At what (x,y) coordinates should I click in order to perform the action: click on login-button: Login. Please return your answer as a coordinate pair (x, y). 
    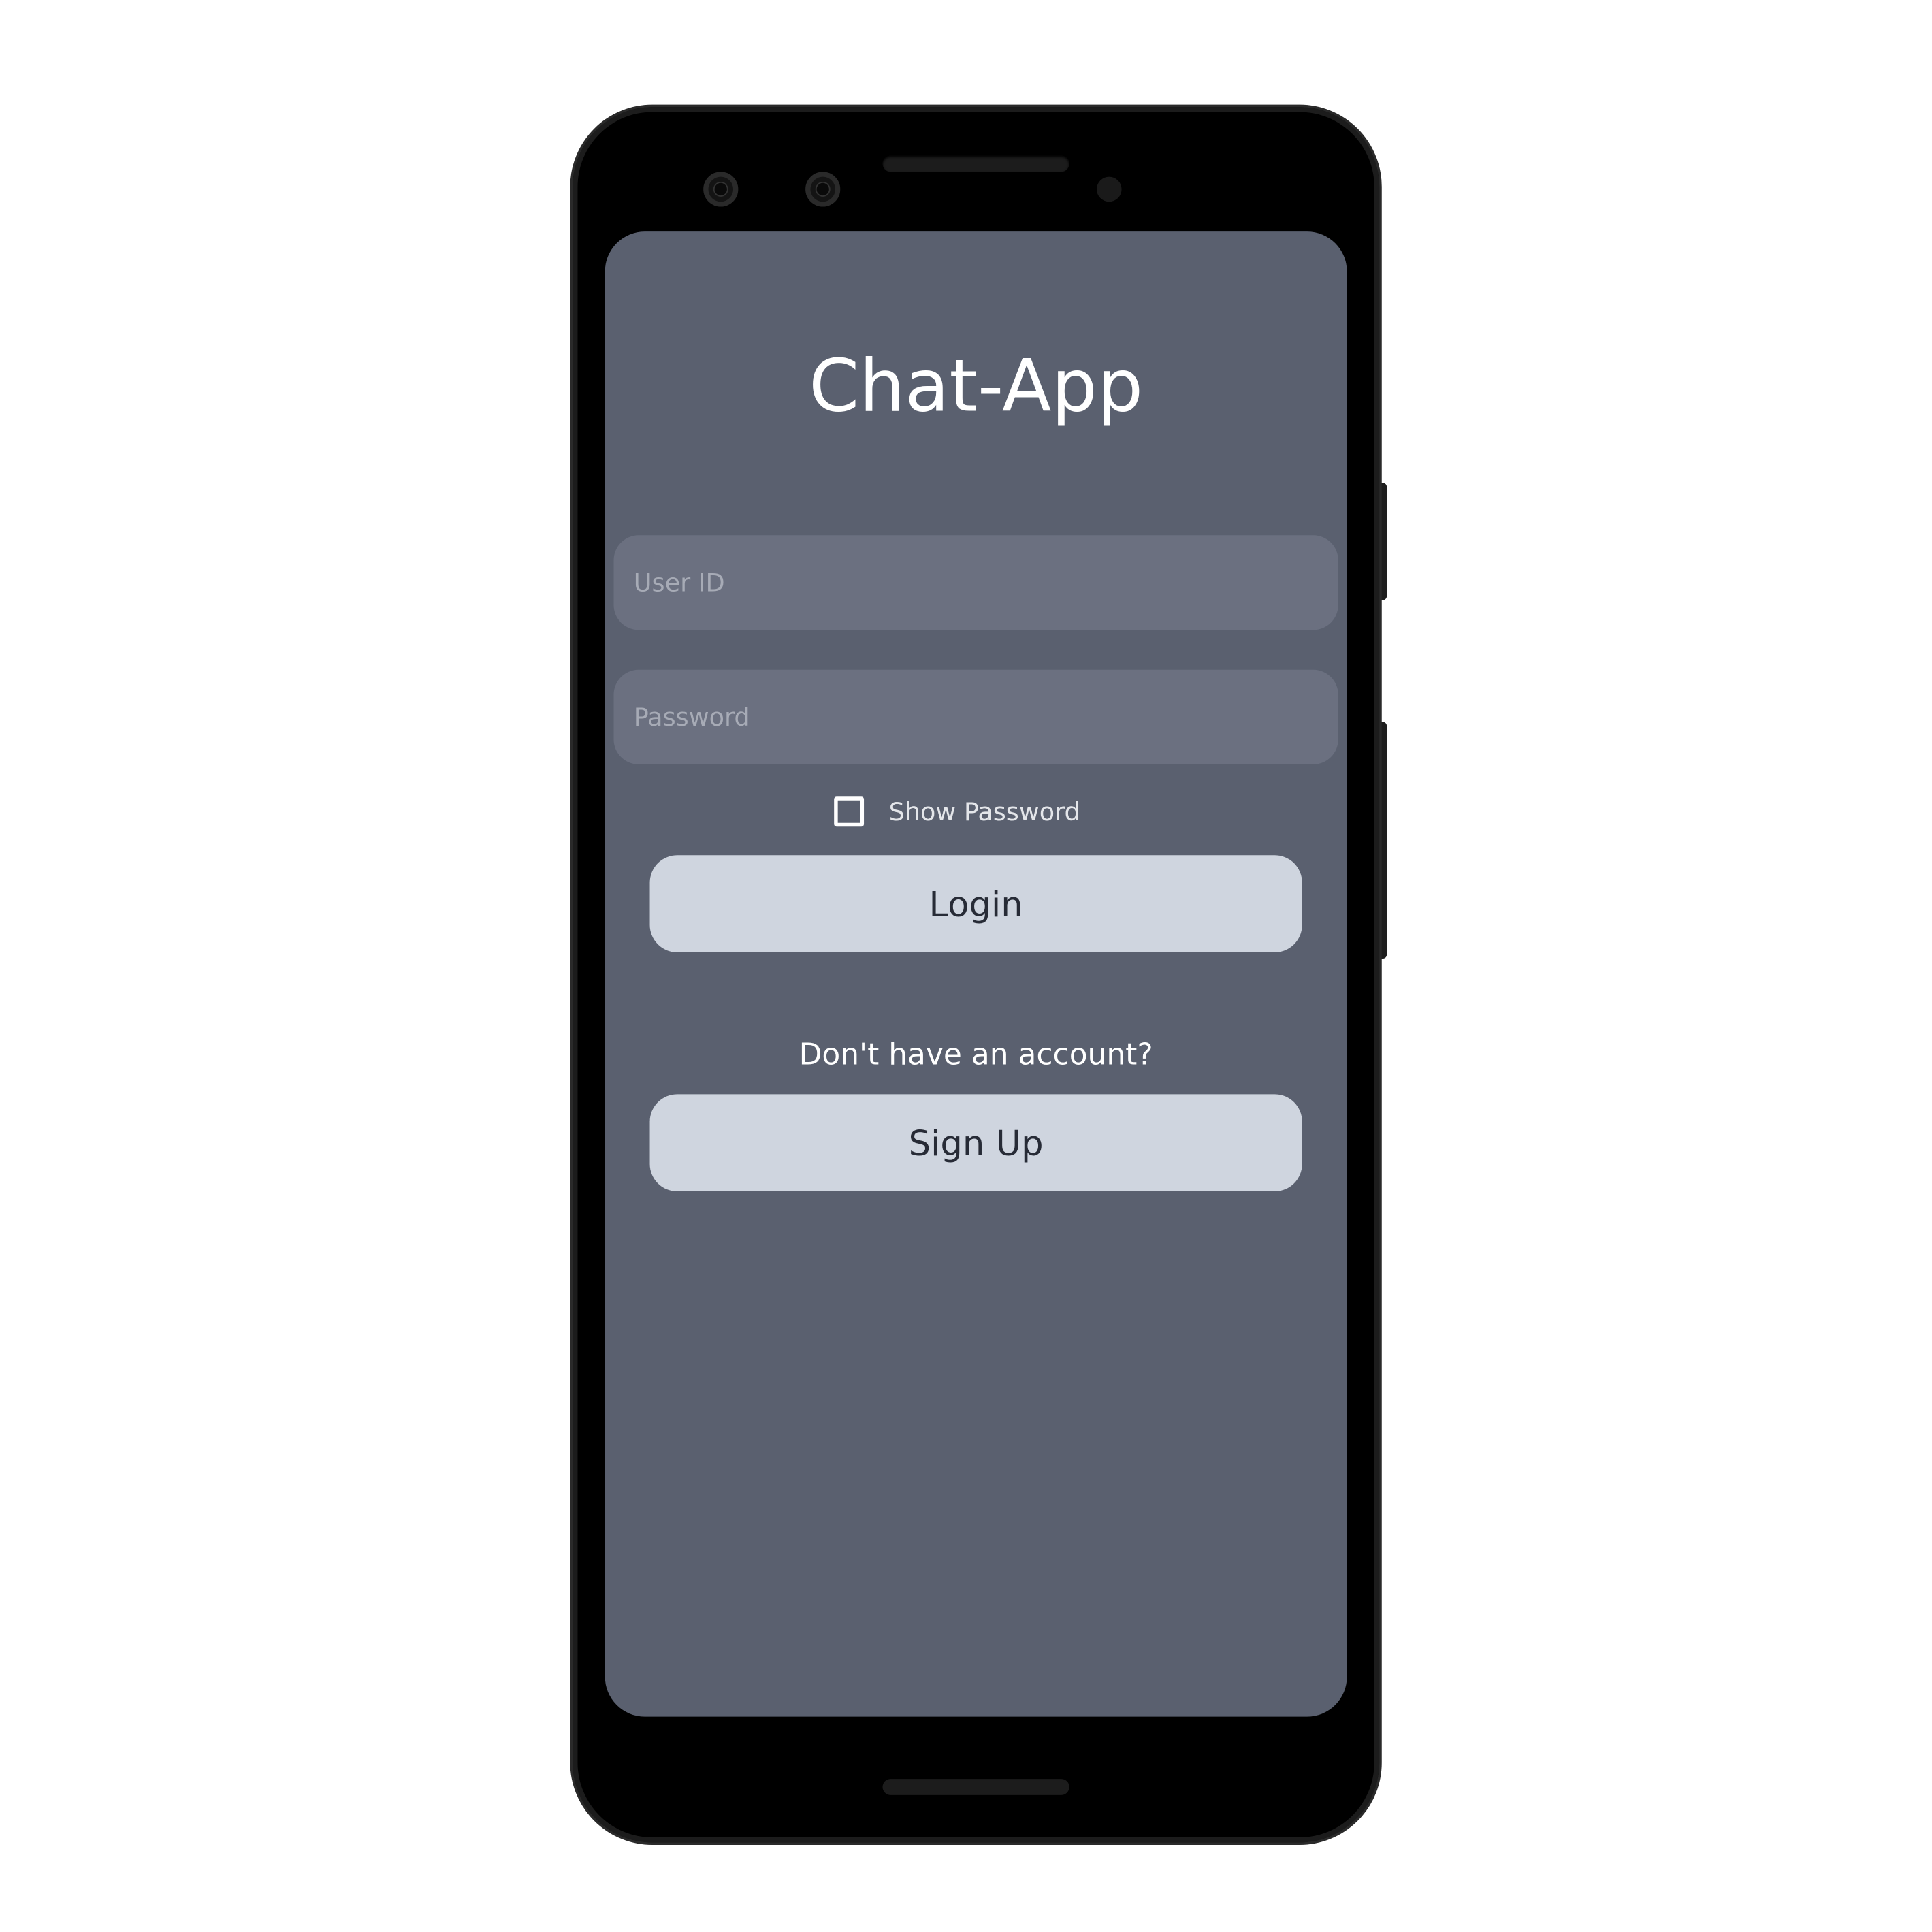
    Looking at the image, I should click on (976, 904).